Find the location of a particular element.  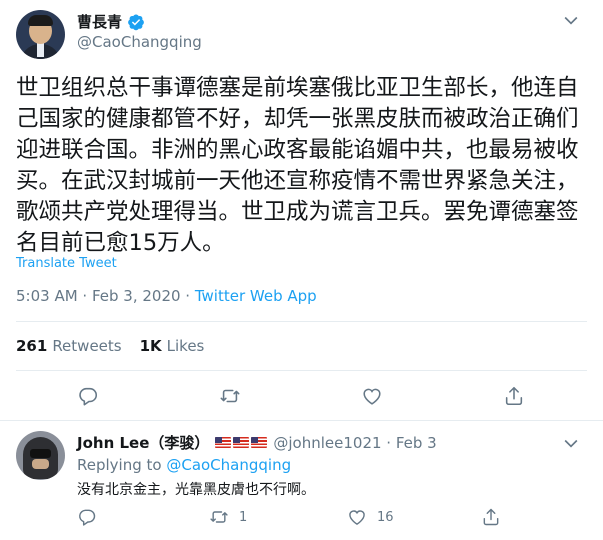

likes-stat: 1K Likes is located at coordinates (172, 346).